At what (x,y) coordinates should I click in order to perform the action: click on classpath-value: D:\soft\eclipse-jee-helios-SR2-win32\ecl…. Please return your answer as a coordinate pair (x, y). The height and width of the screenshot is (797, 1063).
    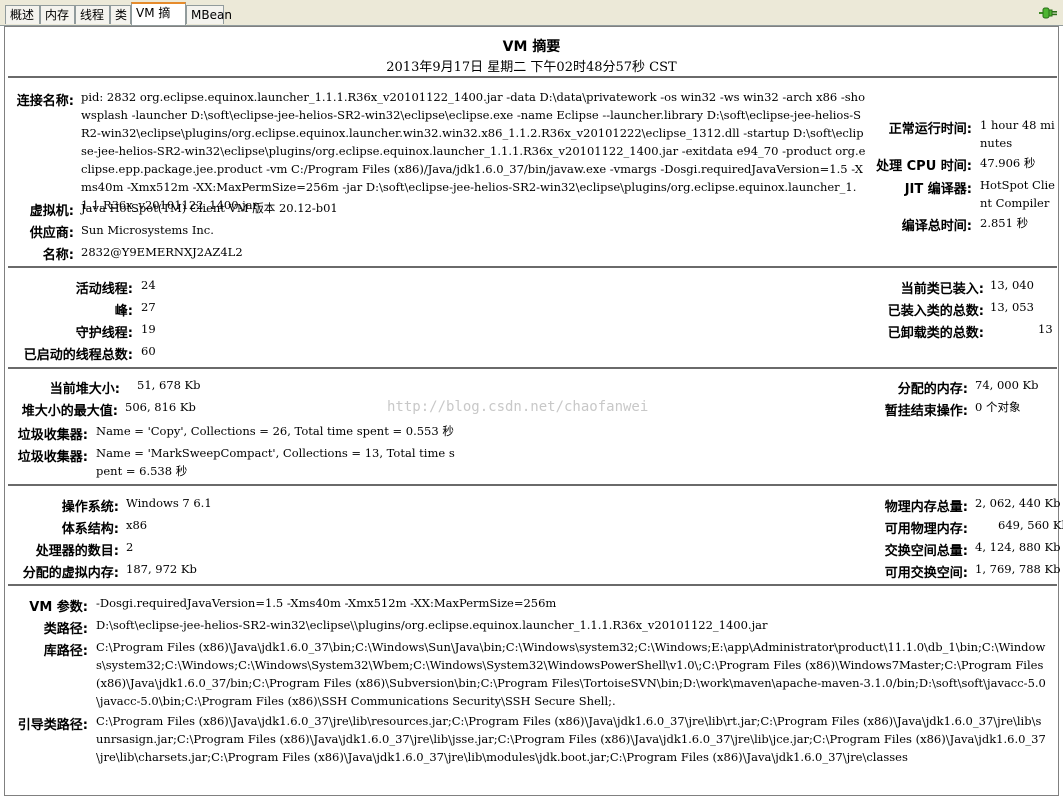
    Looking at the image, I should click on (432, 625).